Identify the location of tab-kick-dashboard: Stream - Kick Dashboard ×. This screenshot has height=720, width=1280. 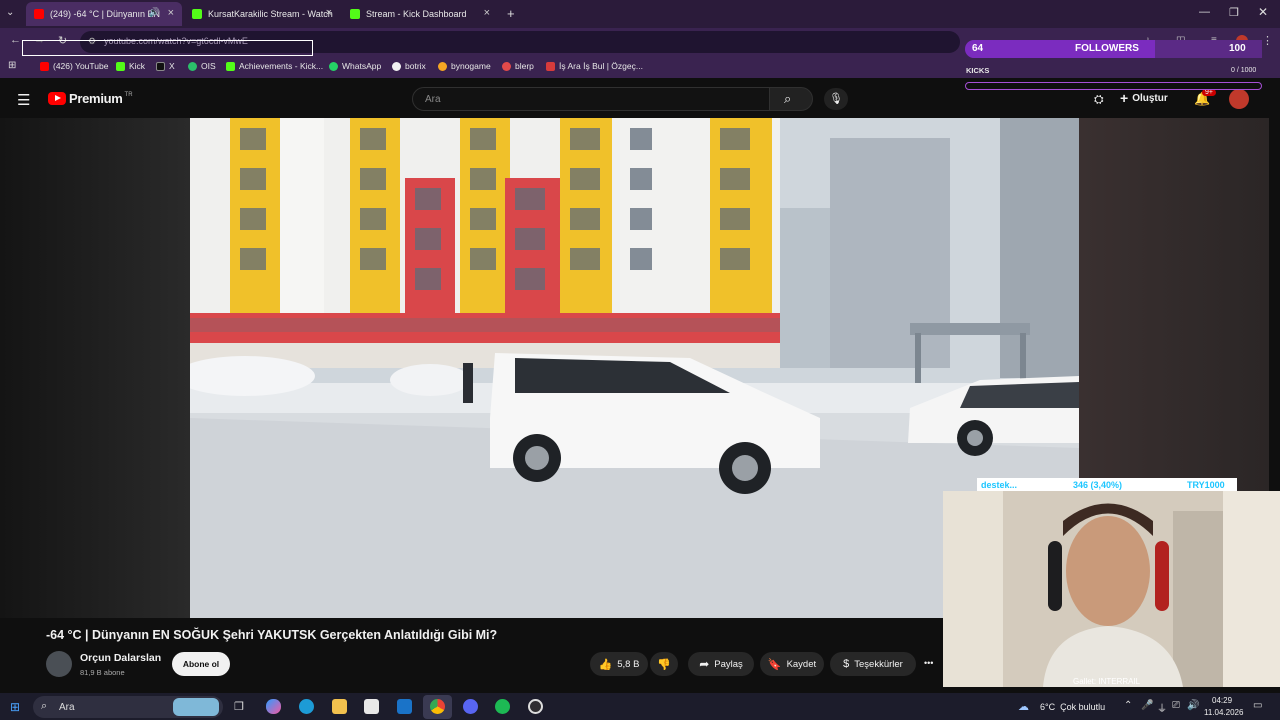
(420, 14).